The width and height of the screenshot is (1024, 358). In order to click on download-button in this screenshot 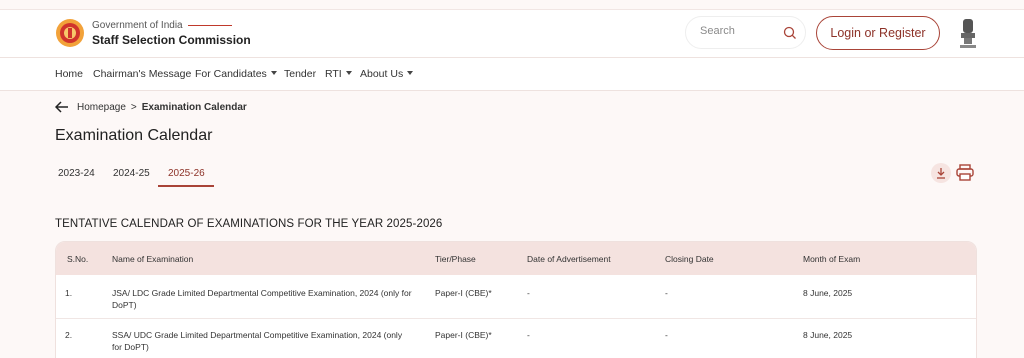, I will do `click(941, 173)`.